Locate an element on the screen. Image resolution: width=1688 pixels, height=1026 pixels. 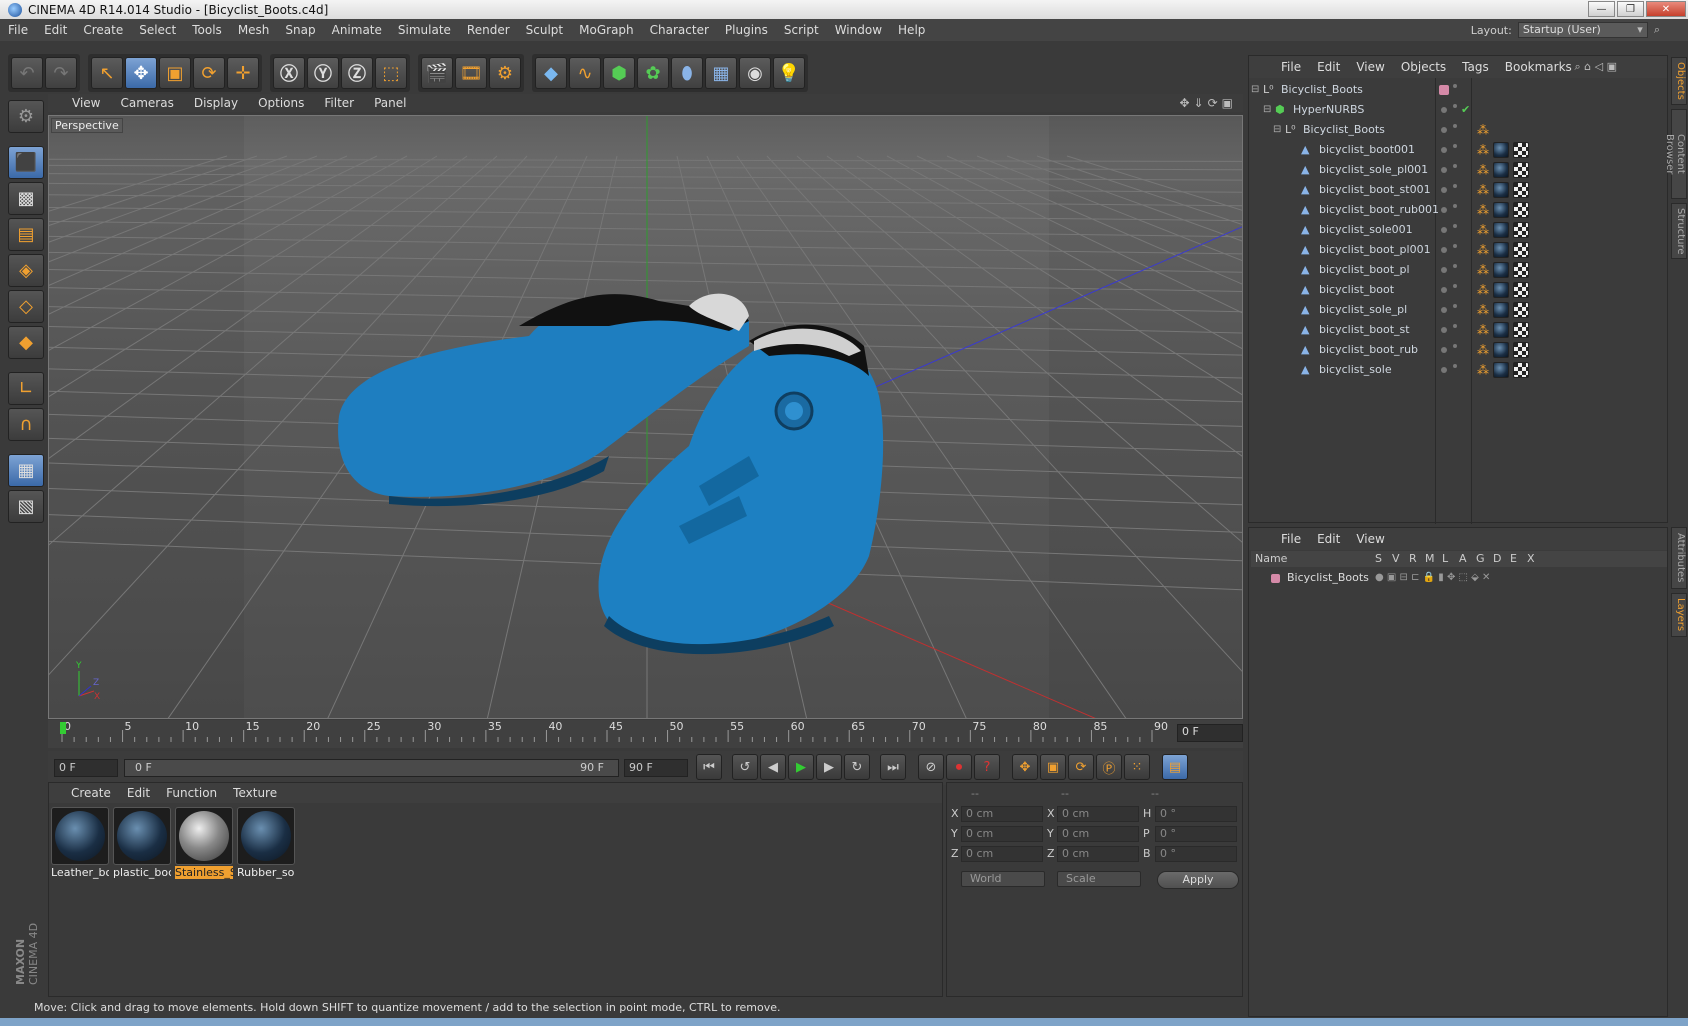
object-row: ▲ bicyclist_boot_rub001 ⁂ is located at coordinates (1458, 210).